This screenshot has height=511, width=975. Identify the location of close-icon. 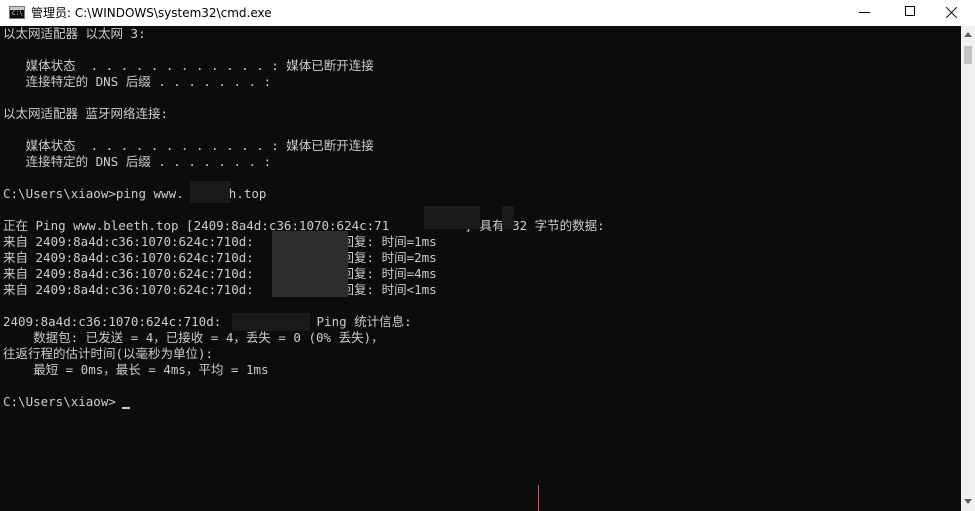
(952, 12).